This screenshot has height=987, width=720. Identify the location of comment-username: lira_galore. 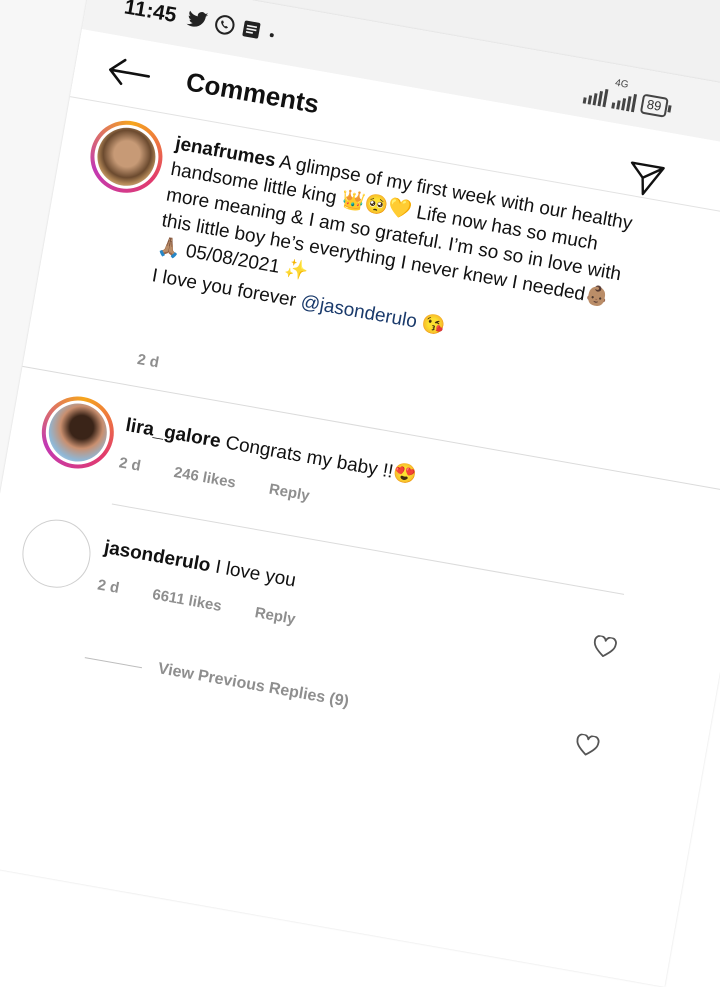
(173, 433).